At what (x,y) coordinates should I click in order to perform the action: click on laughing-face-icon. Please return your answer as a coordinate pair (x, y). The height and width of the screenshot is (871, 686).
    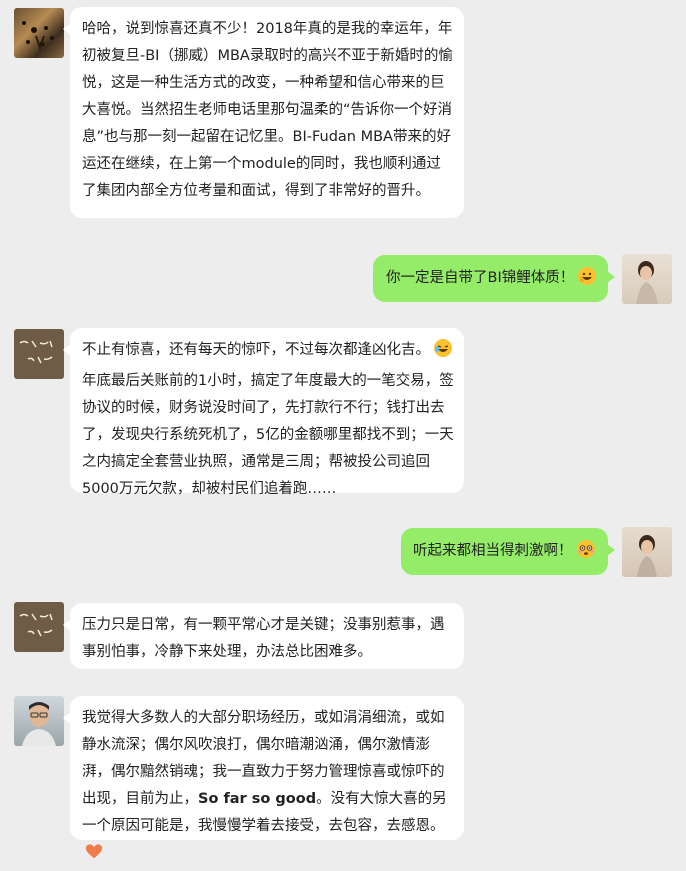
    Looking at the image, I should click on (443, 353).